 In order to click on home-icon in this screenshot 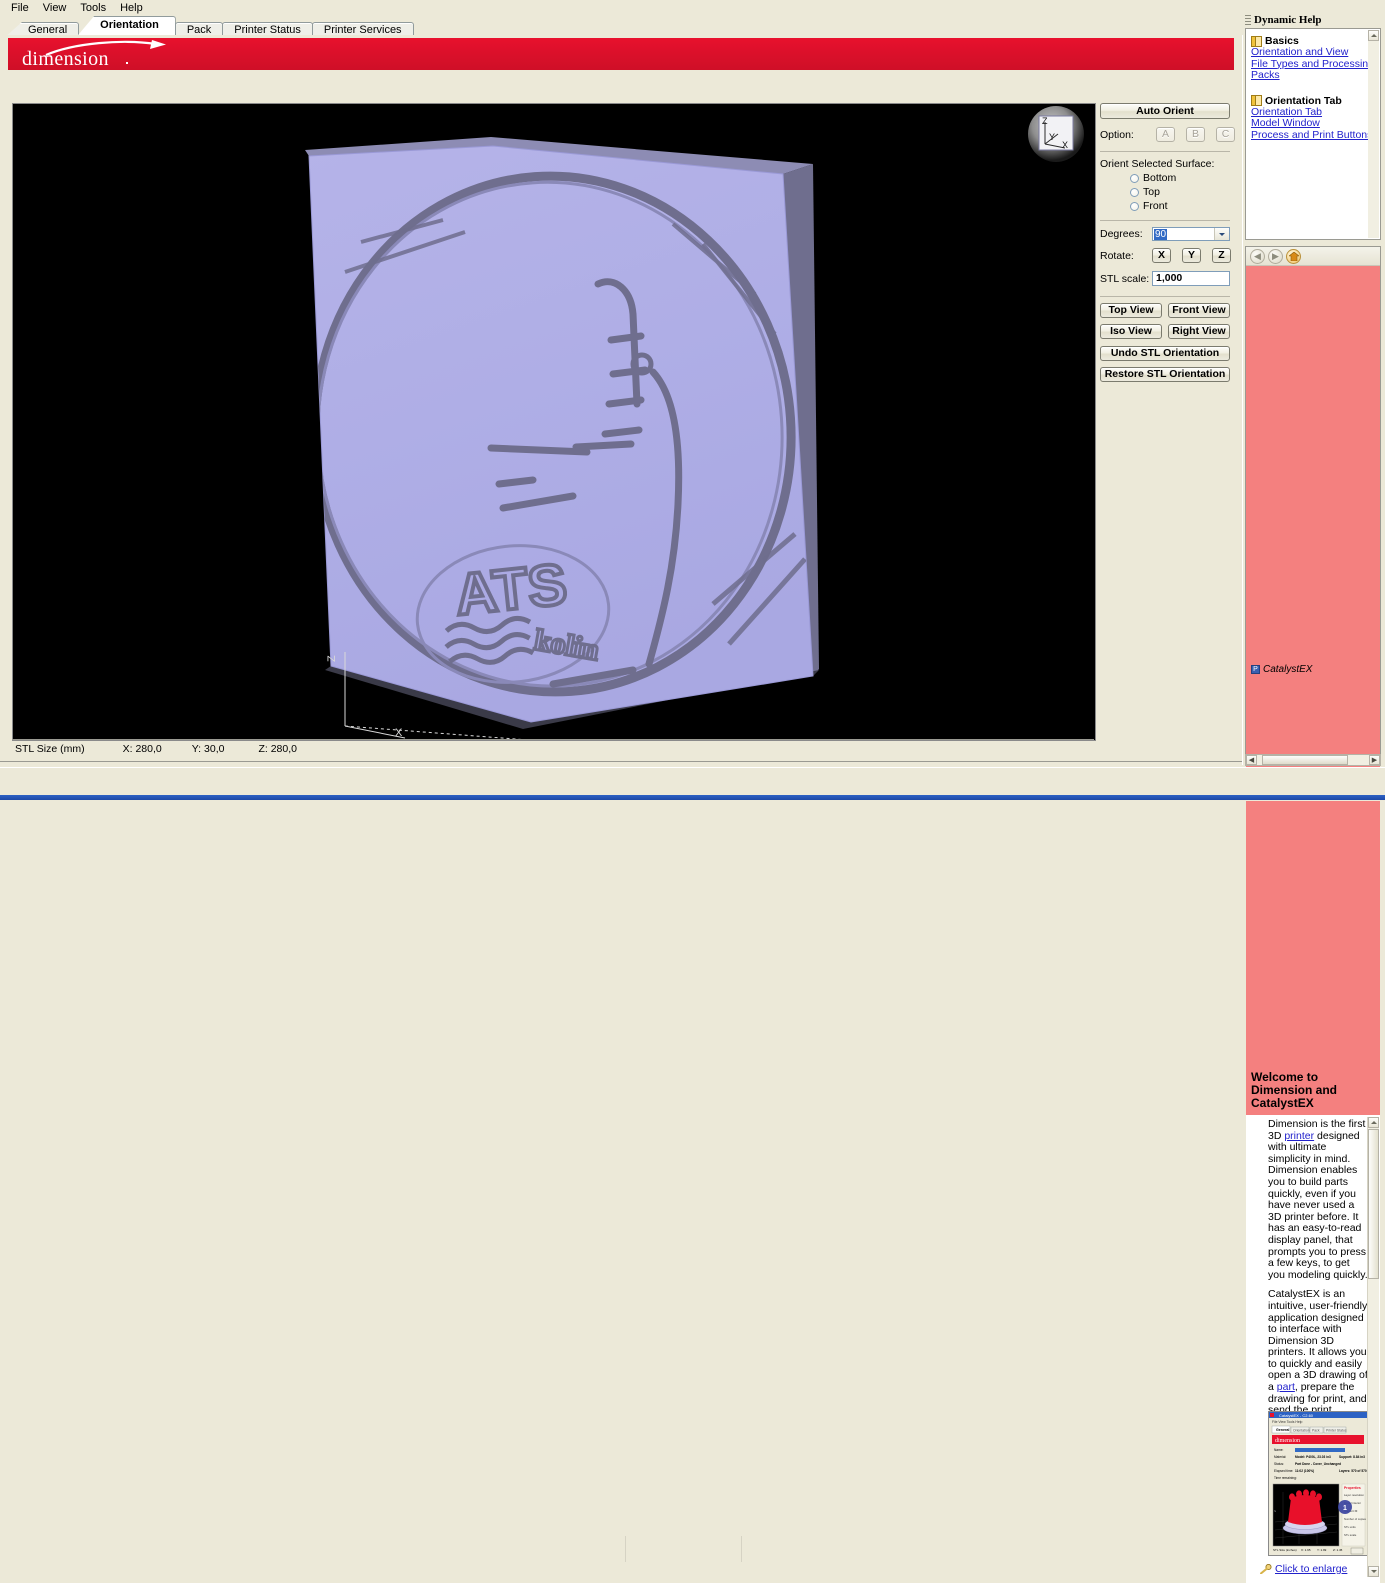, I will do `click(1293, 256)`.